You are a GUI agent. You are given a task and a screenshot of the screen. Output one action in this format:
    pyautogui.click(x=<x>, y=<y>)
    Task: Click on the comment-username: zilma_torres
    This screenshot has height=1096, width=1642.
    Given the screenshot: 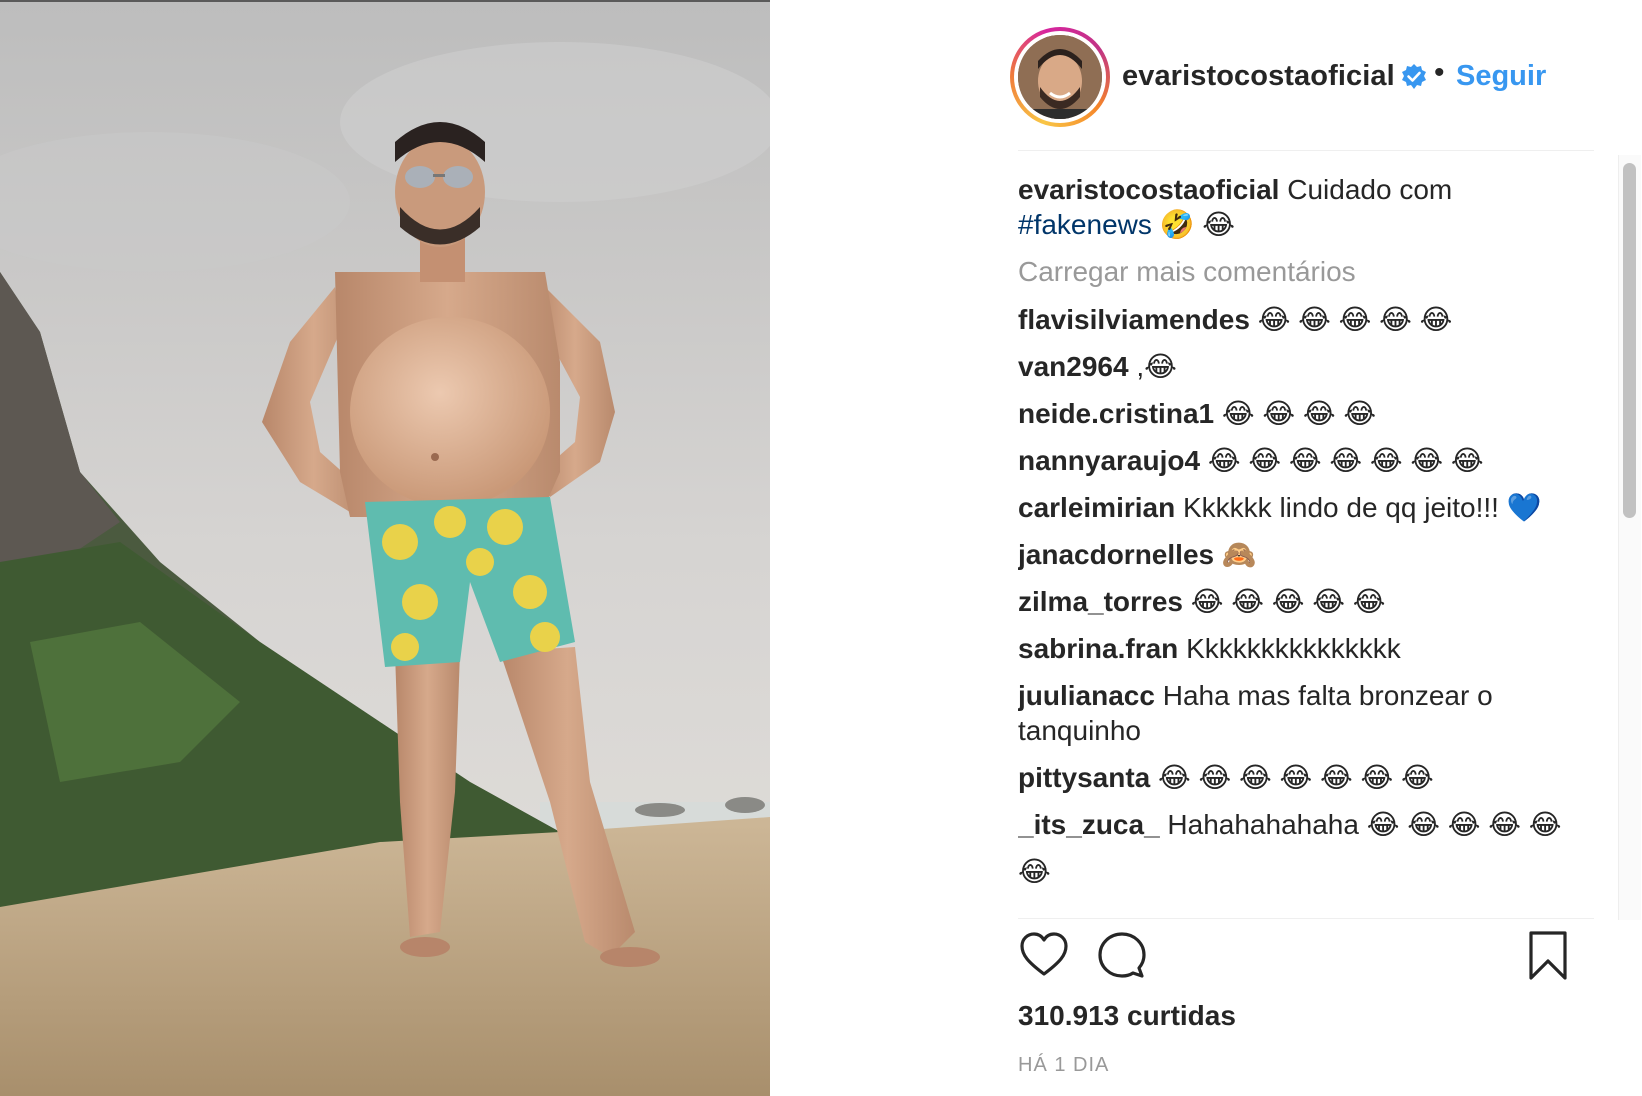 What is the action you would take?
    pyautogui.click(x=1100, y=601)
    